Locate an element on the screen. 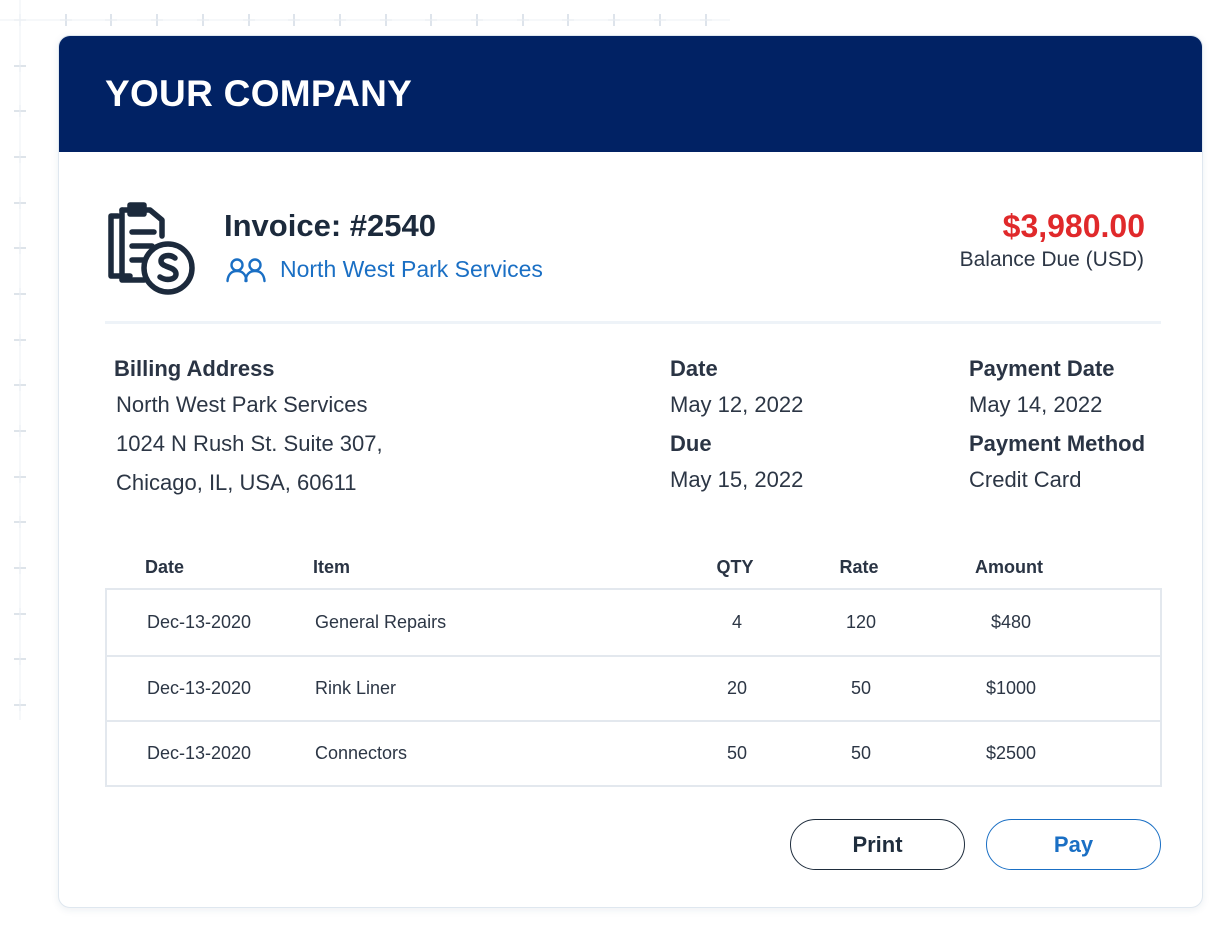  client-name: North West Park Services is located at coordinates (411, 269).